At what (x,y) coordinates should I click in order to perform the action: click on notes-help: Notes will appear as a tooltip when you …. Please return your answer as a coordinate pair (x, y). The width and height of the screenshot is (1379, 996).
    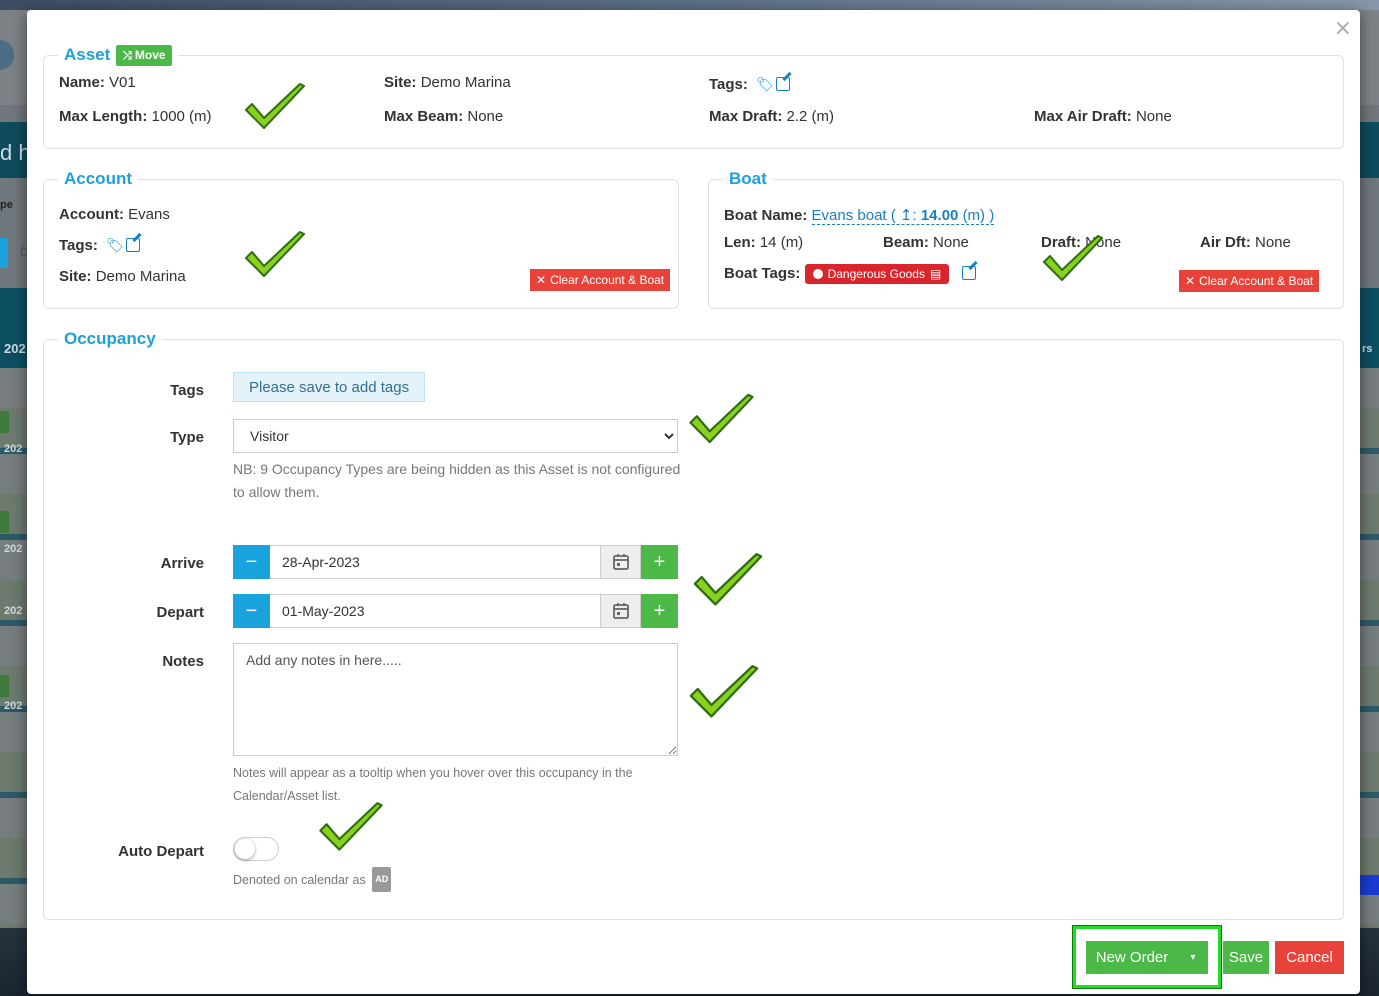
    Looking at the image, I should click on (433, 784).